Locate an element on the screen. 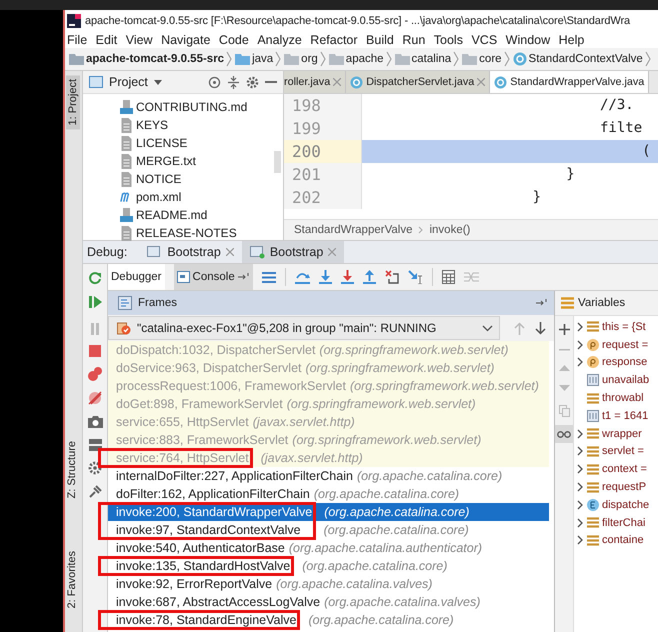  arrow-down-icon is located at coordinates (540, 328).